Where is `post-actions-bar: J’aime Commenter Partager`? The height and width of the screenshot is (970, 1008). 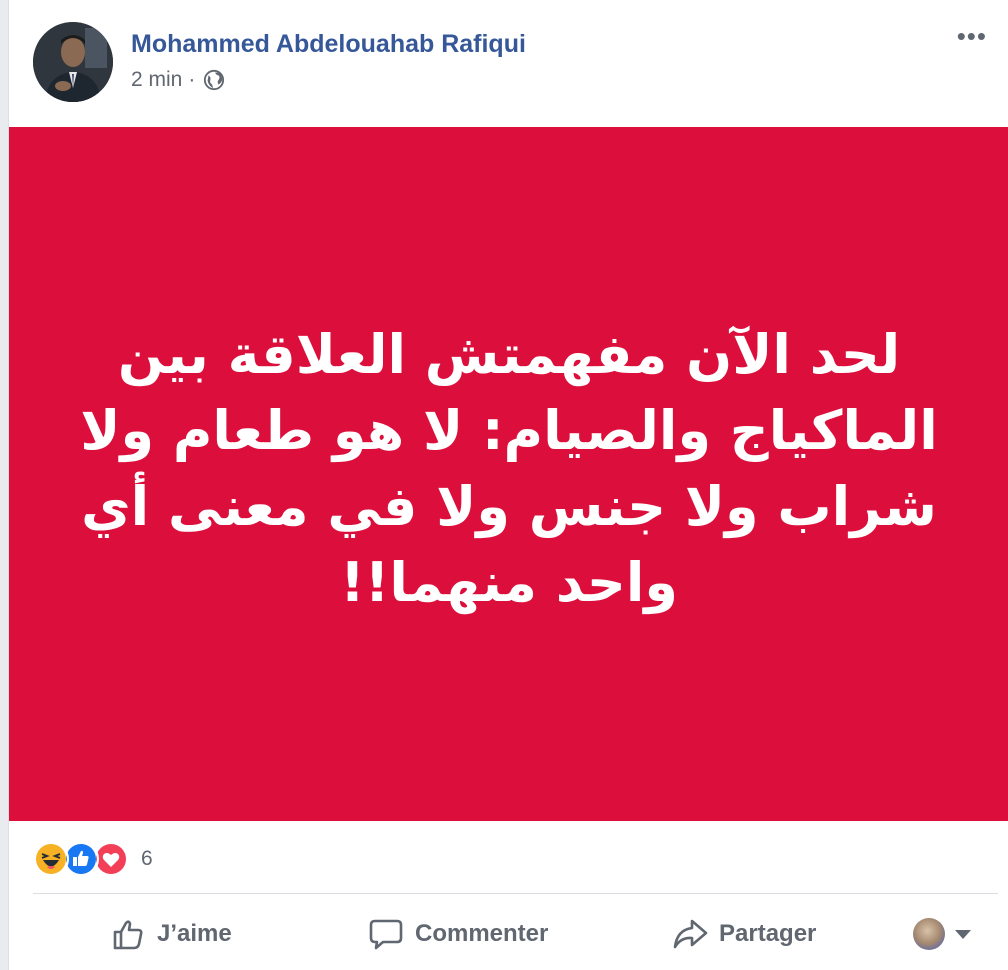
post-actions-bar: J’aime Commenter Partager is located at coordinates (508, 934).